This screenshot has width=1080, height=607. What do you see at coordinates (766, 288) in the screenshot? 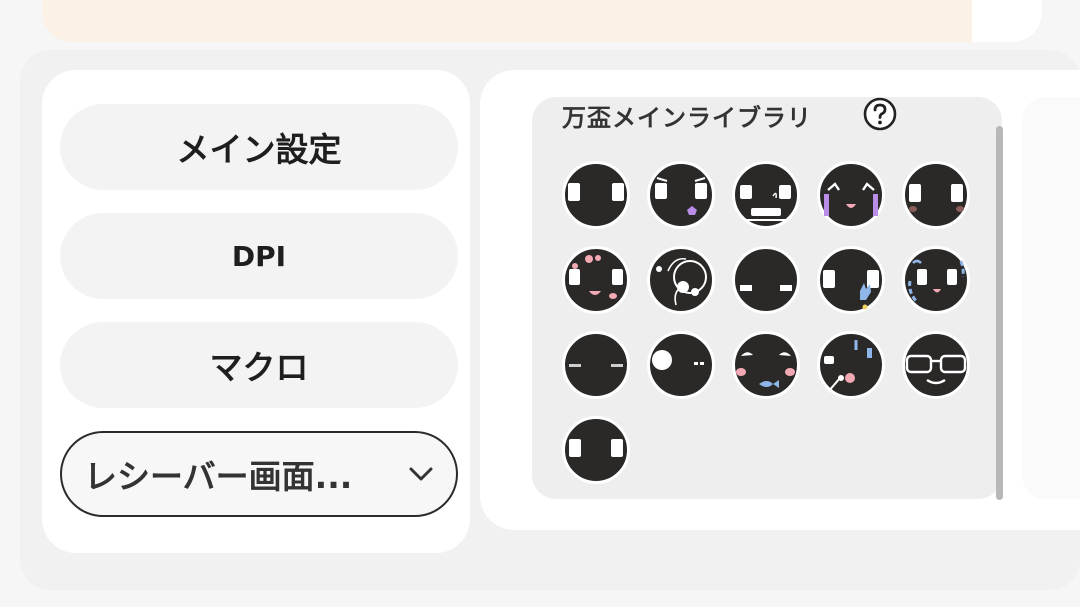
I see `face-dash-eyes-icon` at bounding box center [766, 288].